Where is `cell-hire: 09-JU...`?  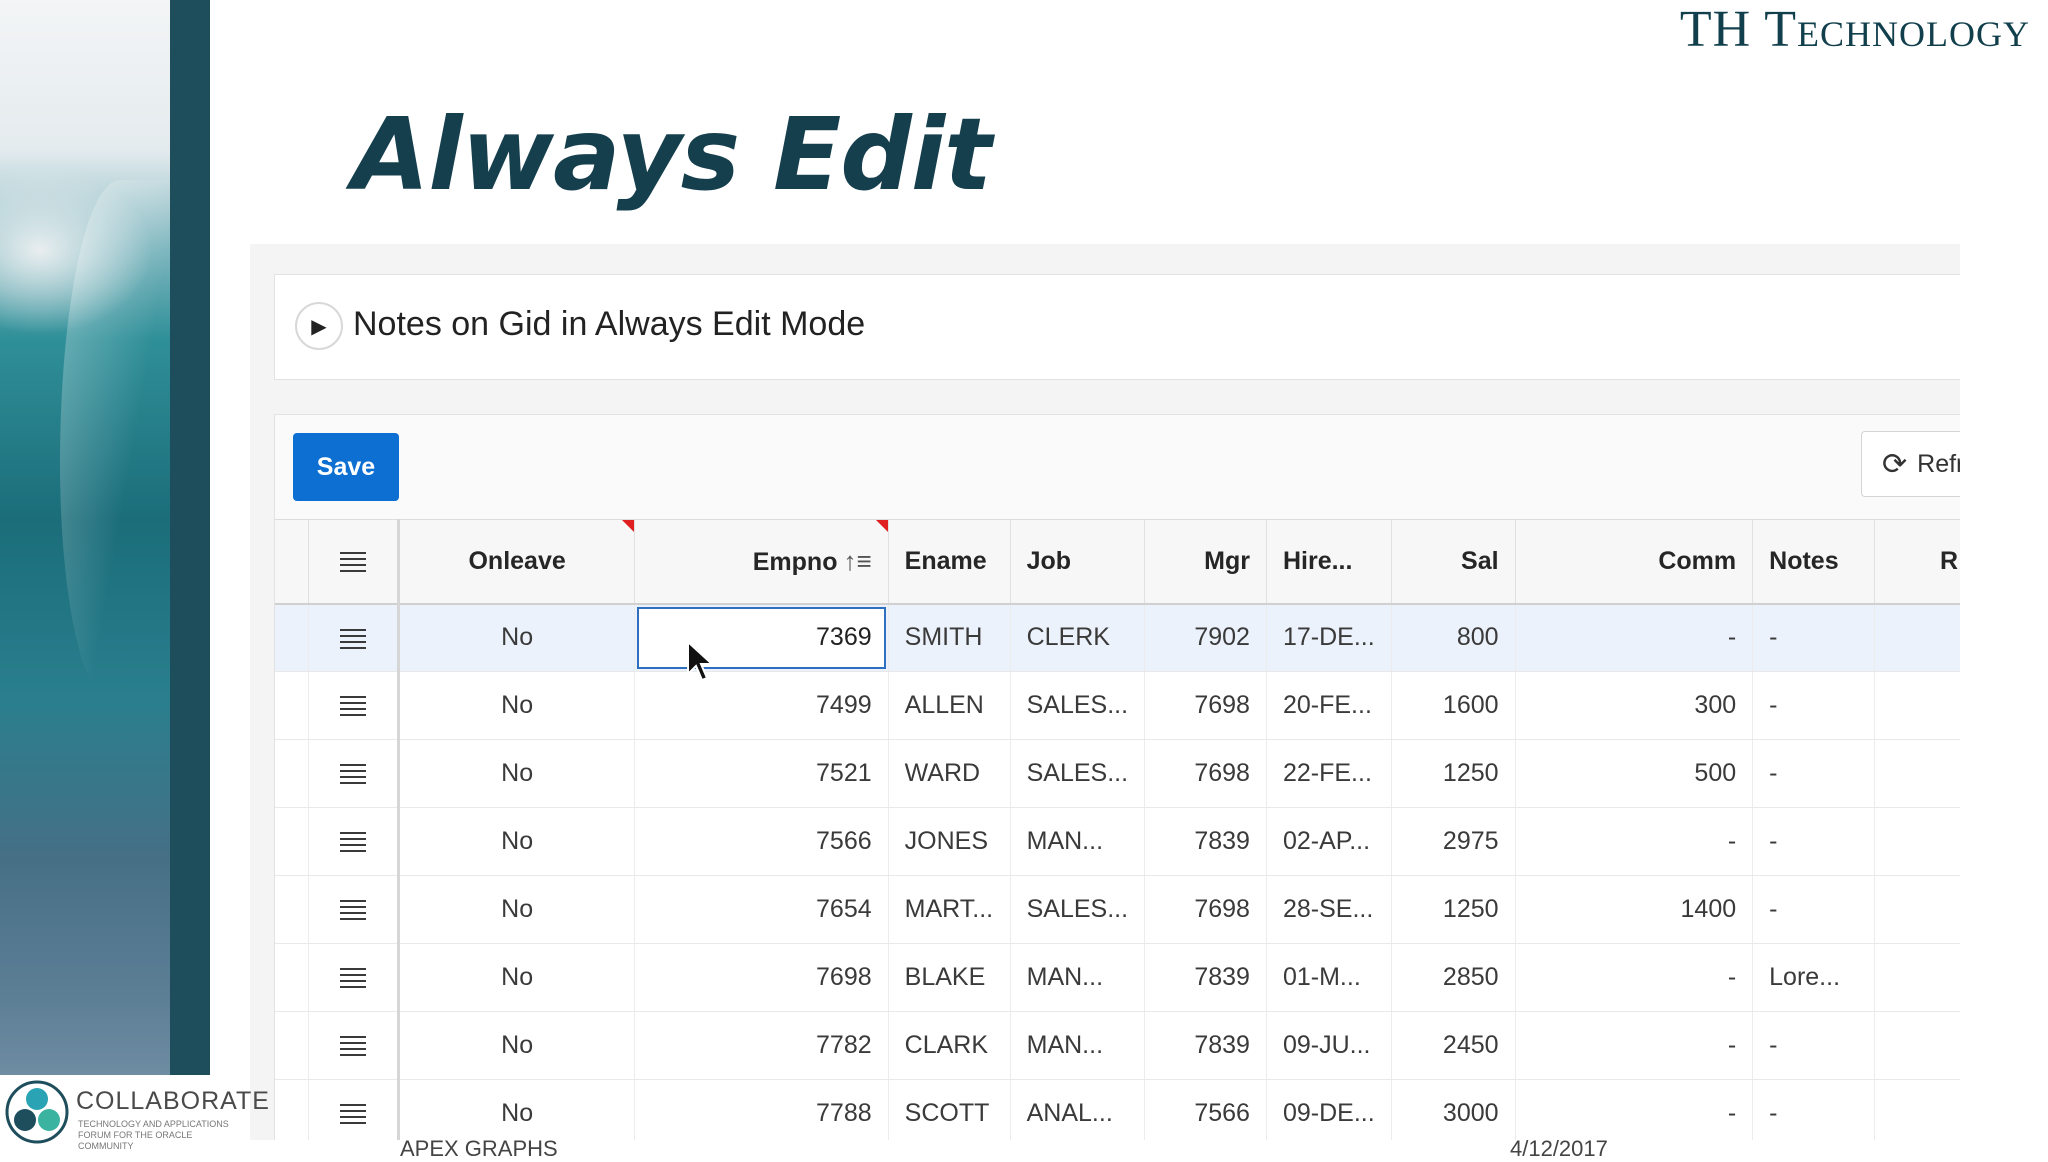
cell-hire: 09-JU... is located at coordinates (1329, 1045).